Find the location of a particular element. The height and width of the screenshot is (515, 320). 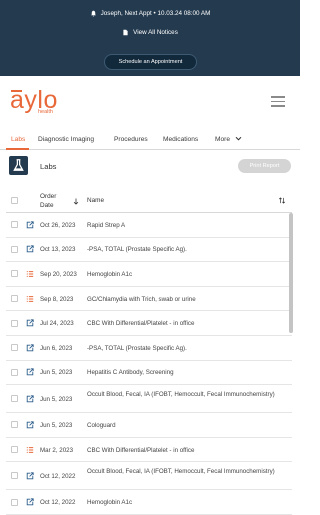

order-date-cell: Oct 13, 2023 is located at coordinates (58, 250).